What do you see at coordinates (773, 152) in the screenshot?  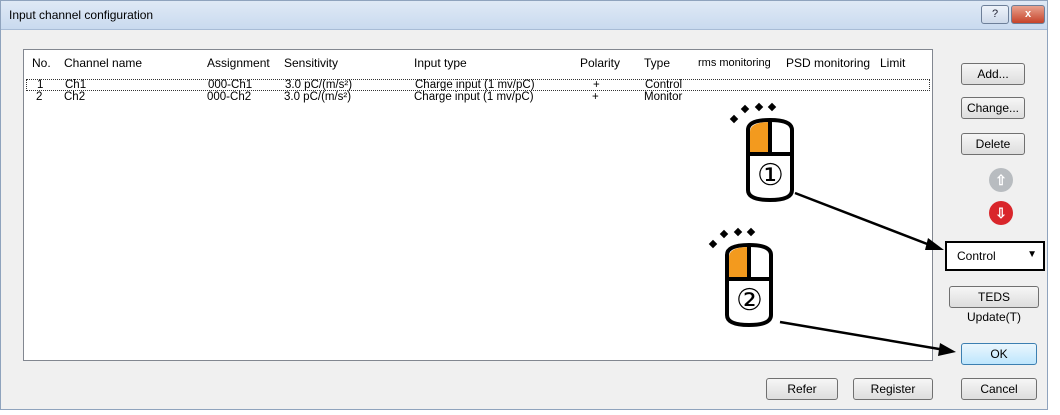 I see `mouse-left-click-icon: ①` at bounding box center [773, 152].